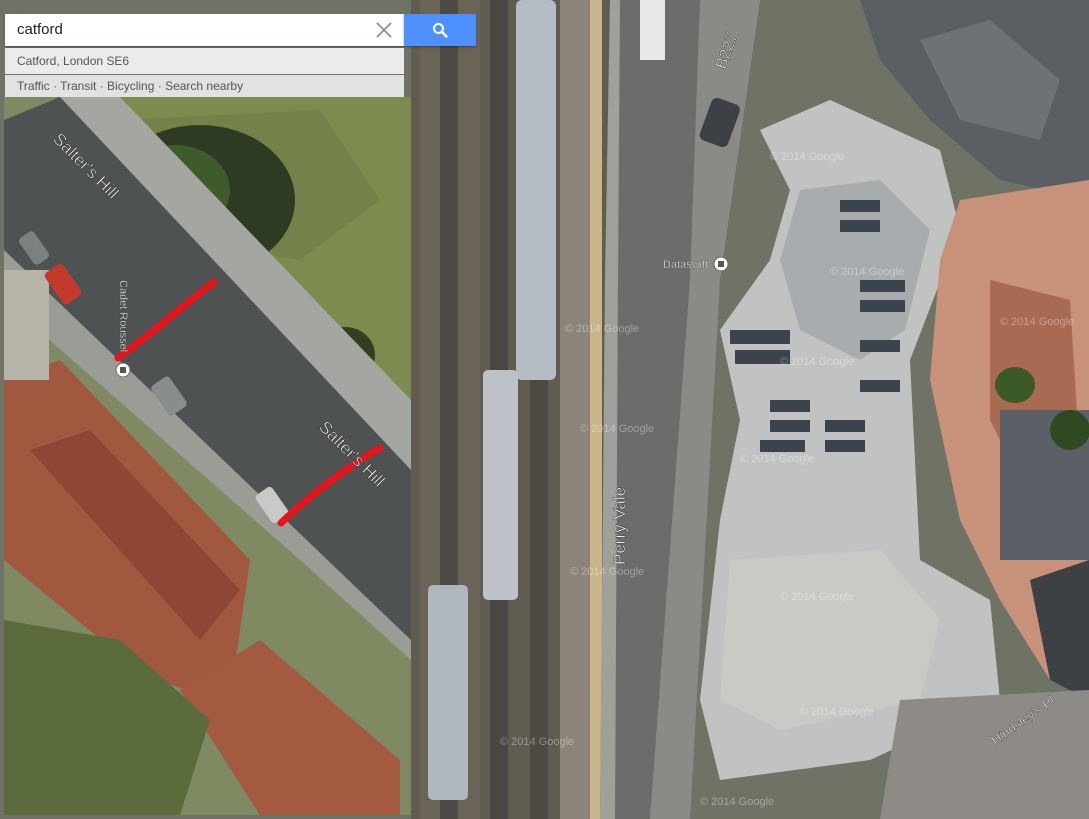  Describe the element at coordinates (40, 30) in the screenshot. I see `search-input: catford` at that location.